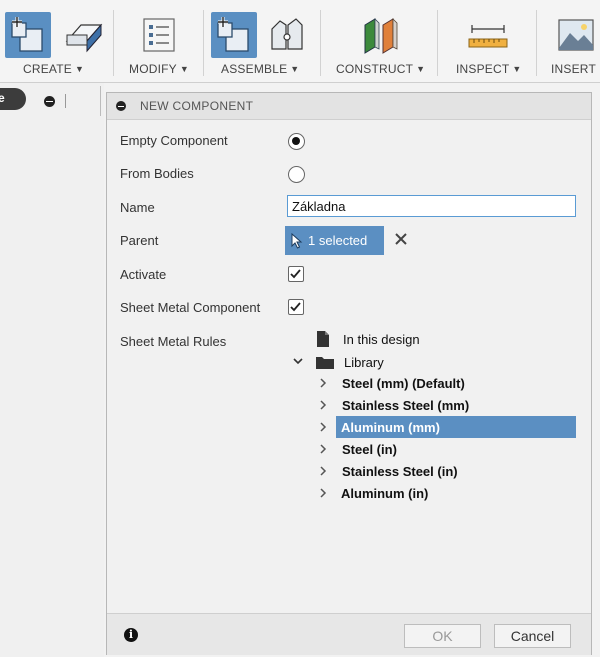 This screenshot has height=657, width=600. I want to click on ok-button: OK, so click(442, 636).